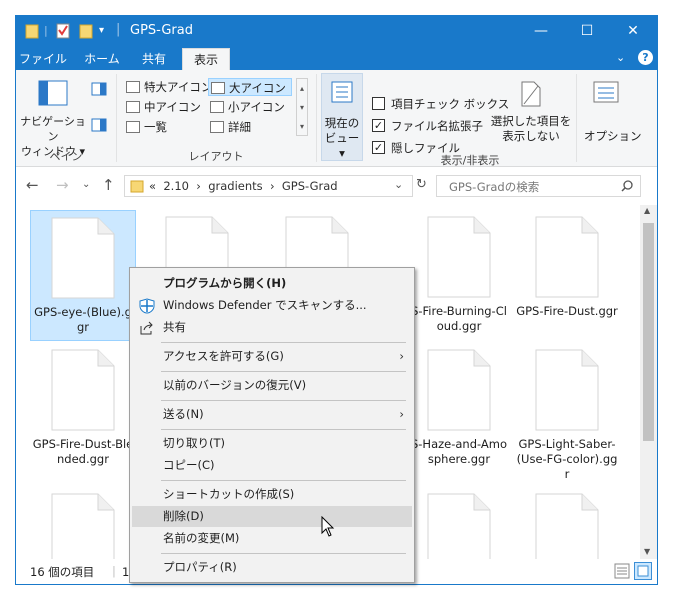  I want to click on window-title: GPS-Grad, so click(161, 30).